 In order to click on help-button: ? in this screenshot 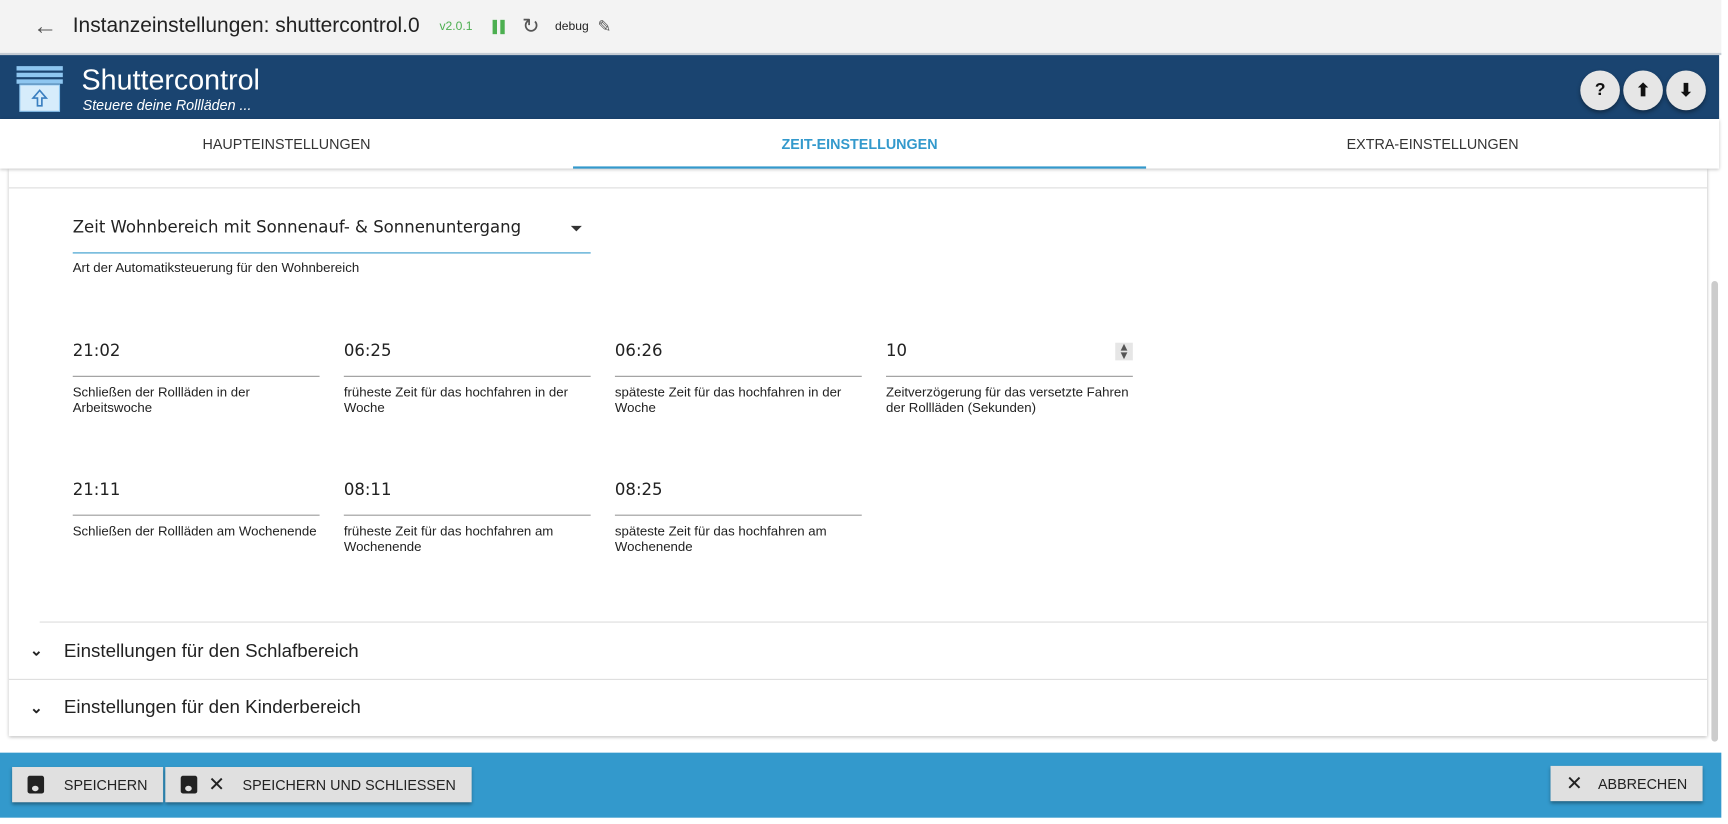, I will do `click(1600, 90)`.